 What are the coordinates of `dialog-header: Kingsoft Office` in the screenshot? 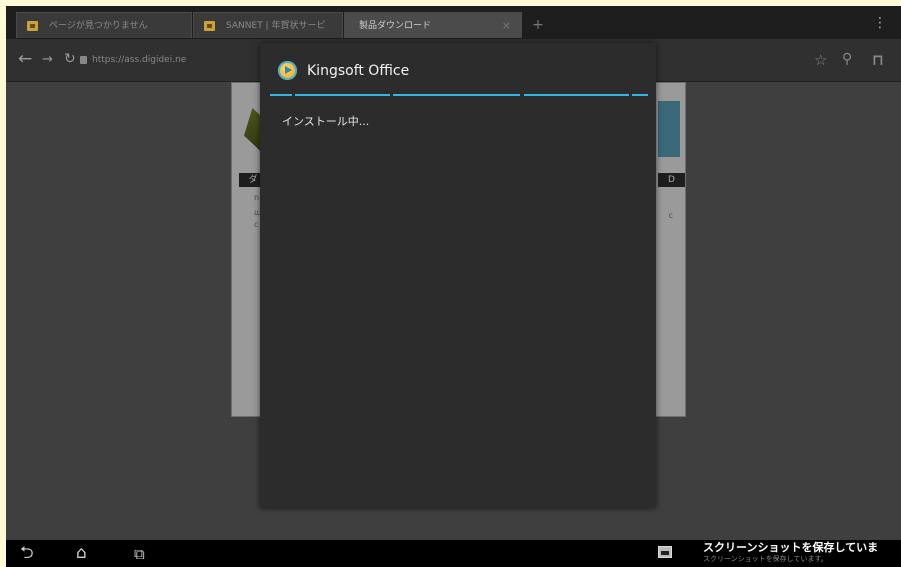 It's located at (458, 67).